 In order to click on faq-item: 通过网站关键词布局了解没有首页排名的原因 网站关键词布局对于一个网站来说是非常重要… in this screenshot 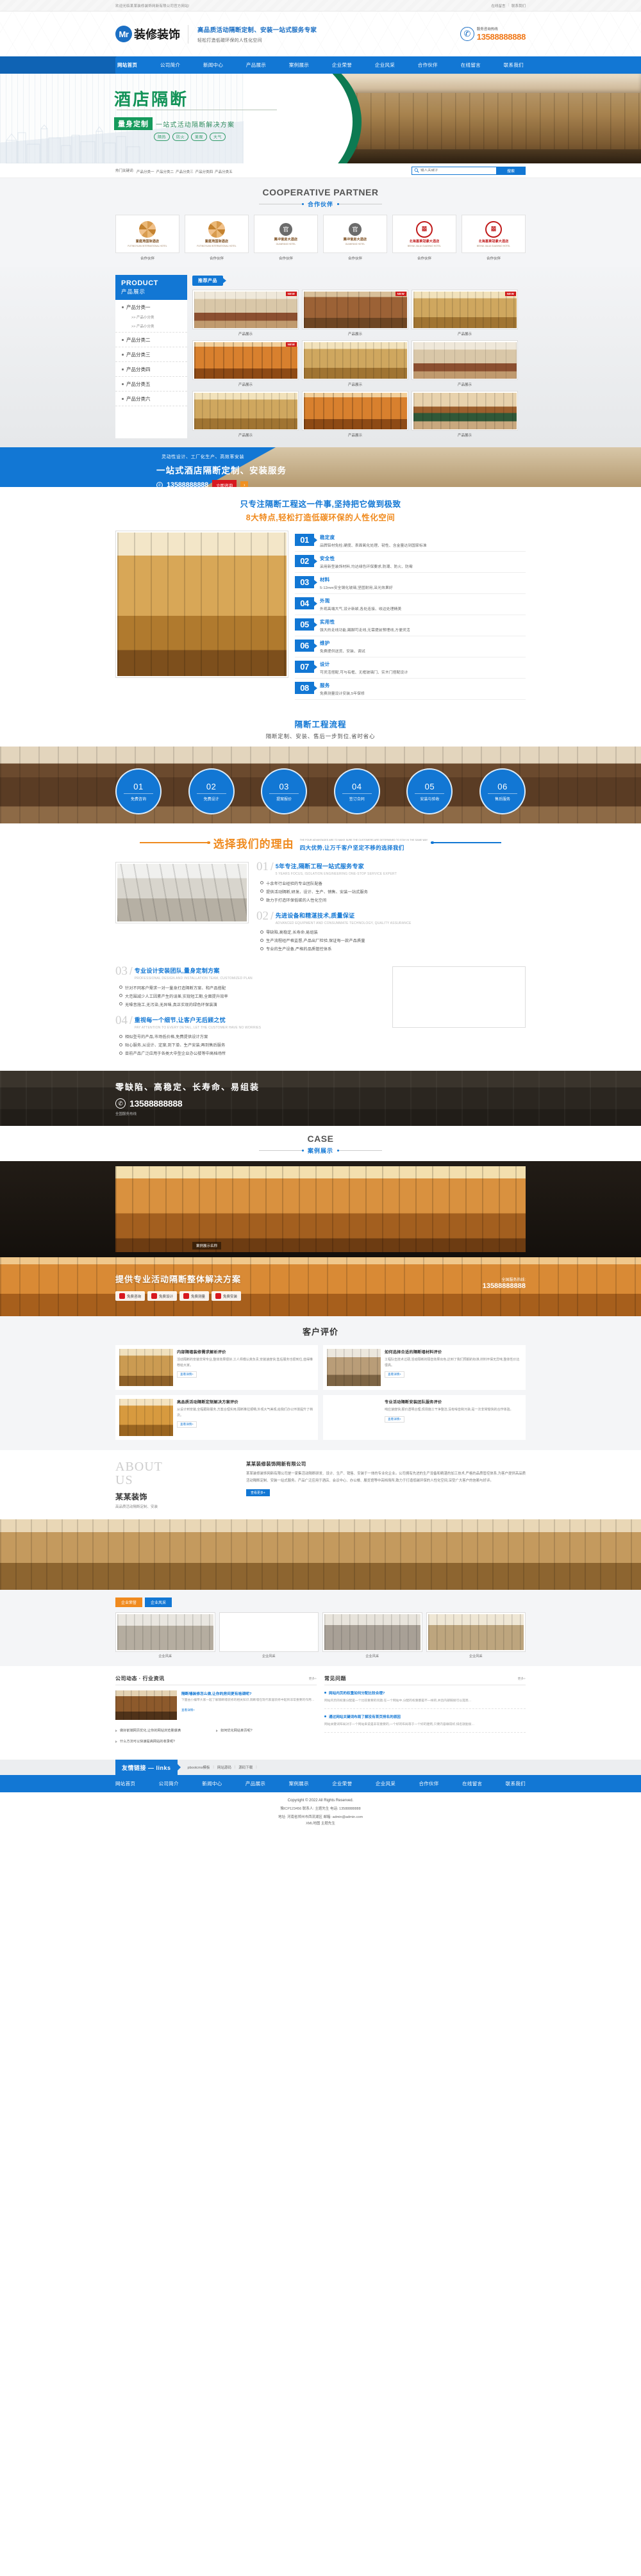, I will do `click(425, 1723)`.